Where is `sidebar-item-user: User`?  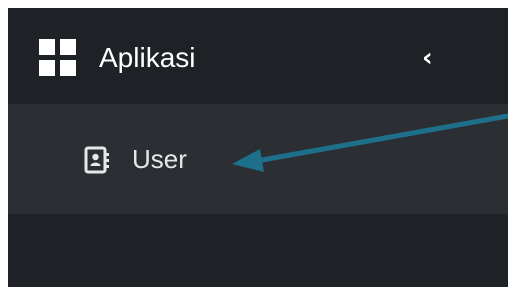 sidebar-item-user: User is located at coordinates (158, 156).